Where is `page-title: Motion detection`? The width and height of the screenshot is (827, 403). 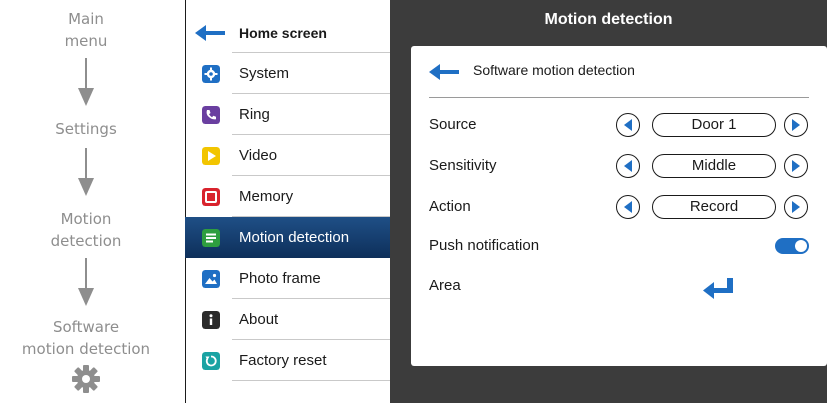
page-title: Motion detection is located at coordinates (608, 19).